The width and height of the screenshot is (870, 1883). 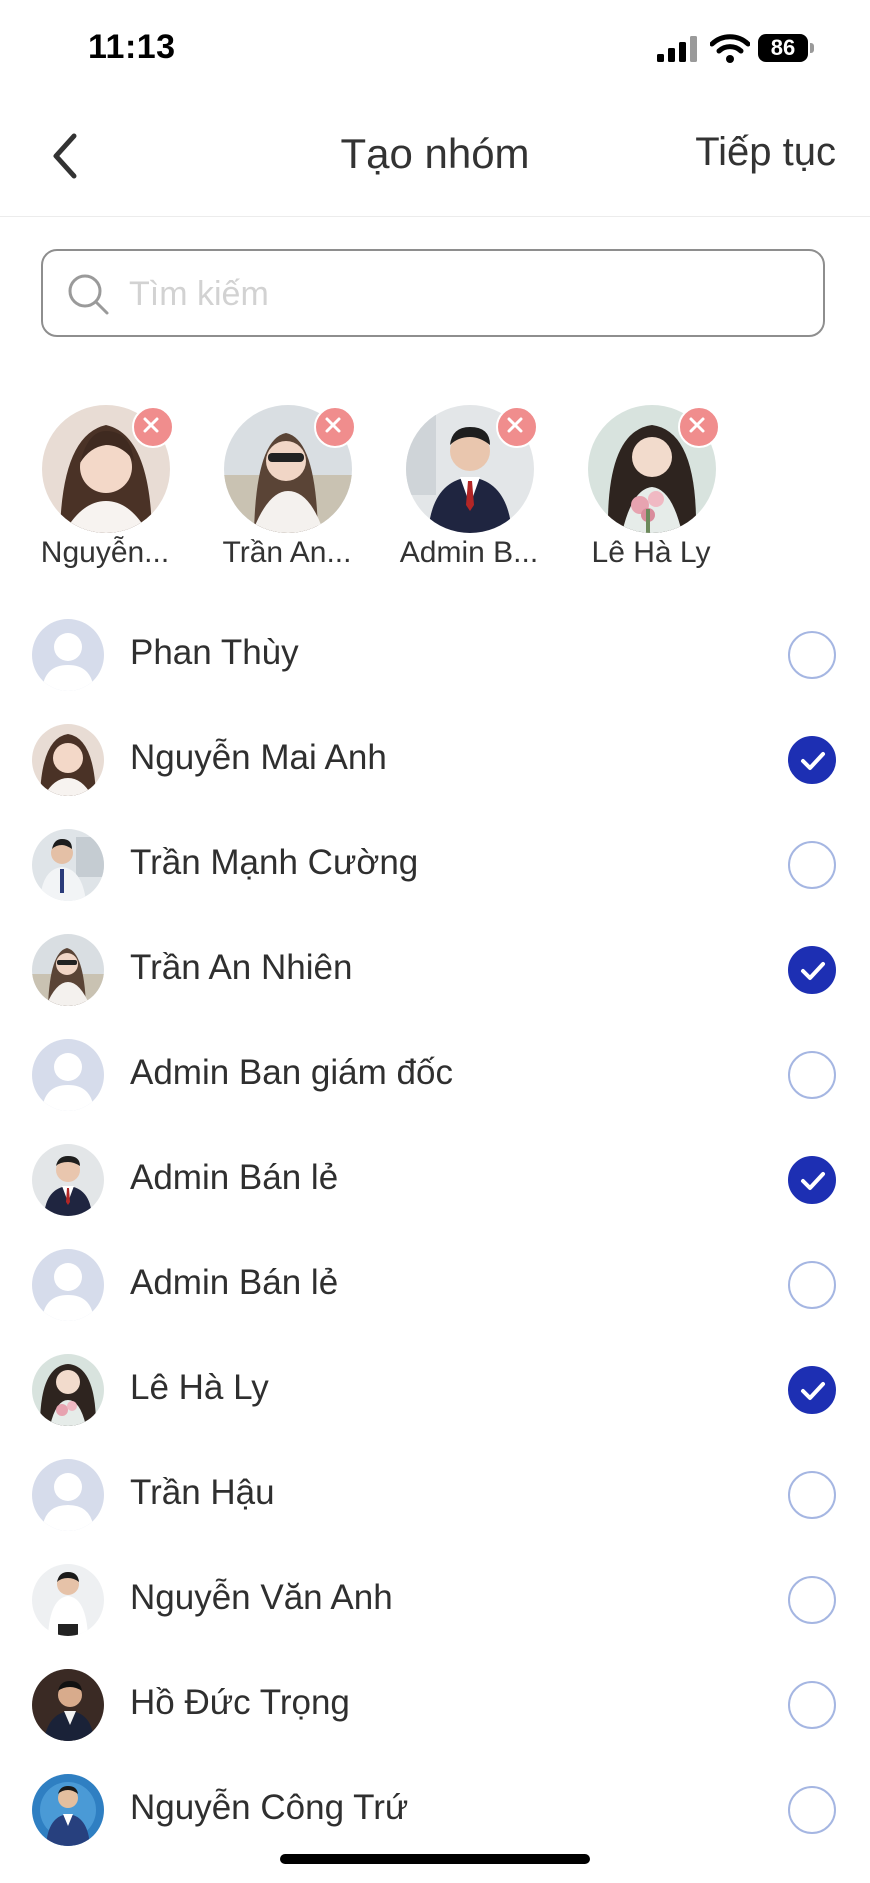 What do you see at coordinates (240, 1702) in the screenshot?
I see `contact-name: Hồ Đức Trọng` at bounding box center [240, 1702].